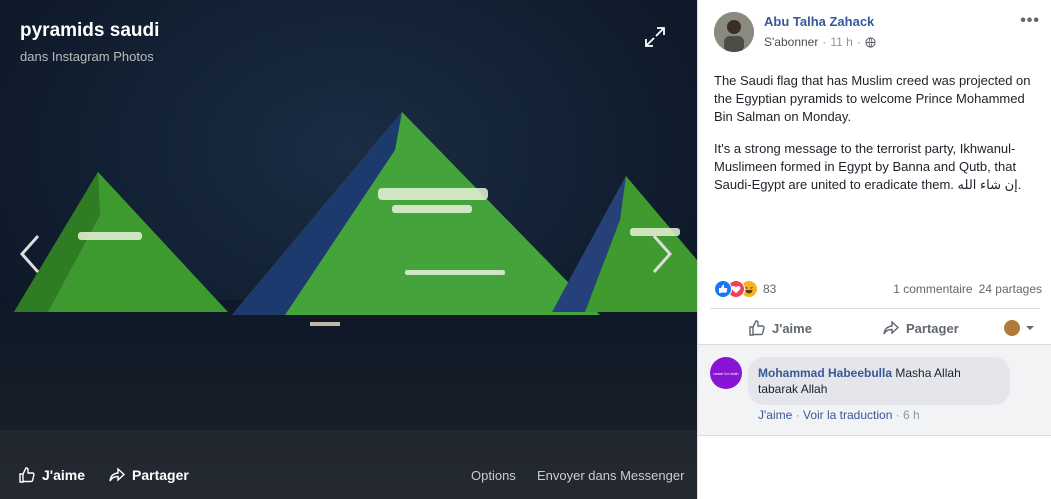 This screenshot has height=499, width=1051. Describe the element at coordinates (792, 328) in the screenshot. I see `like-label: J'aime` at that location.